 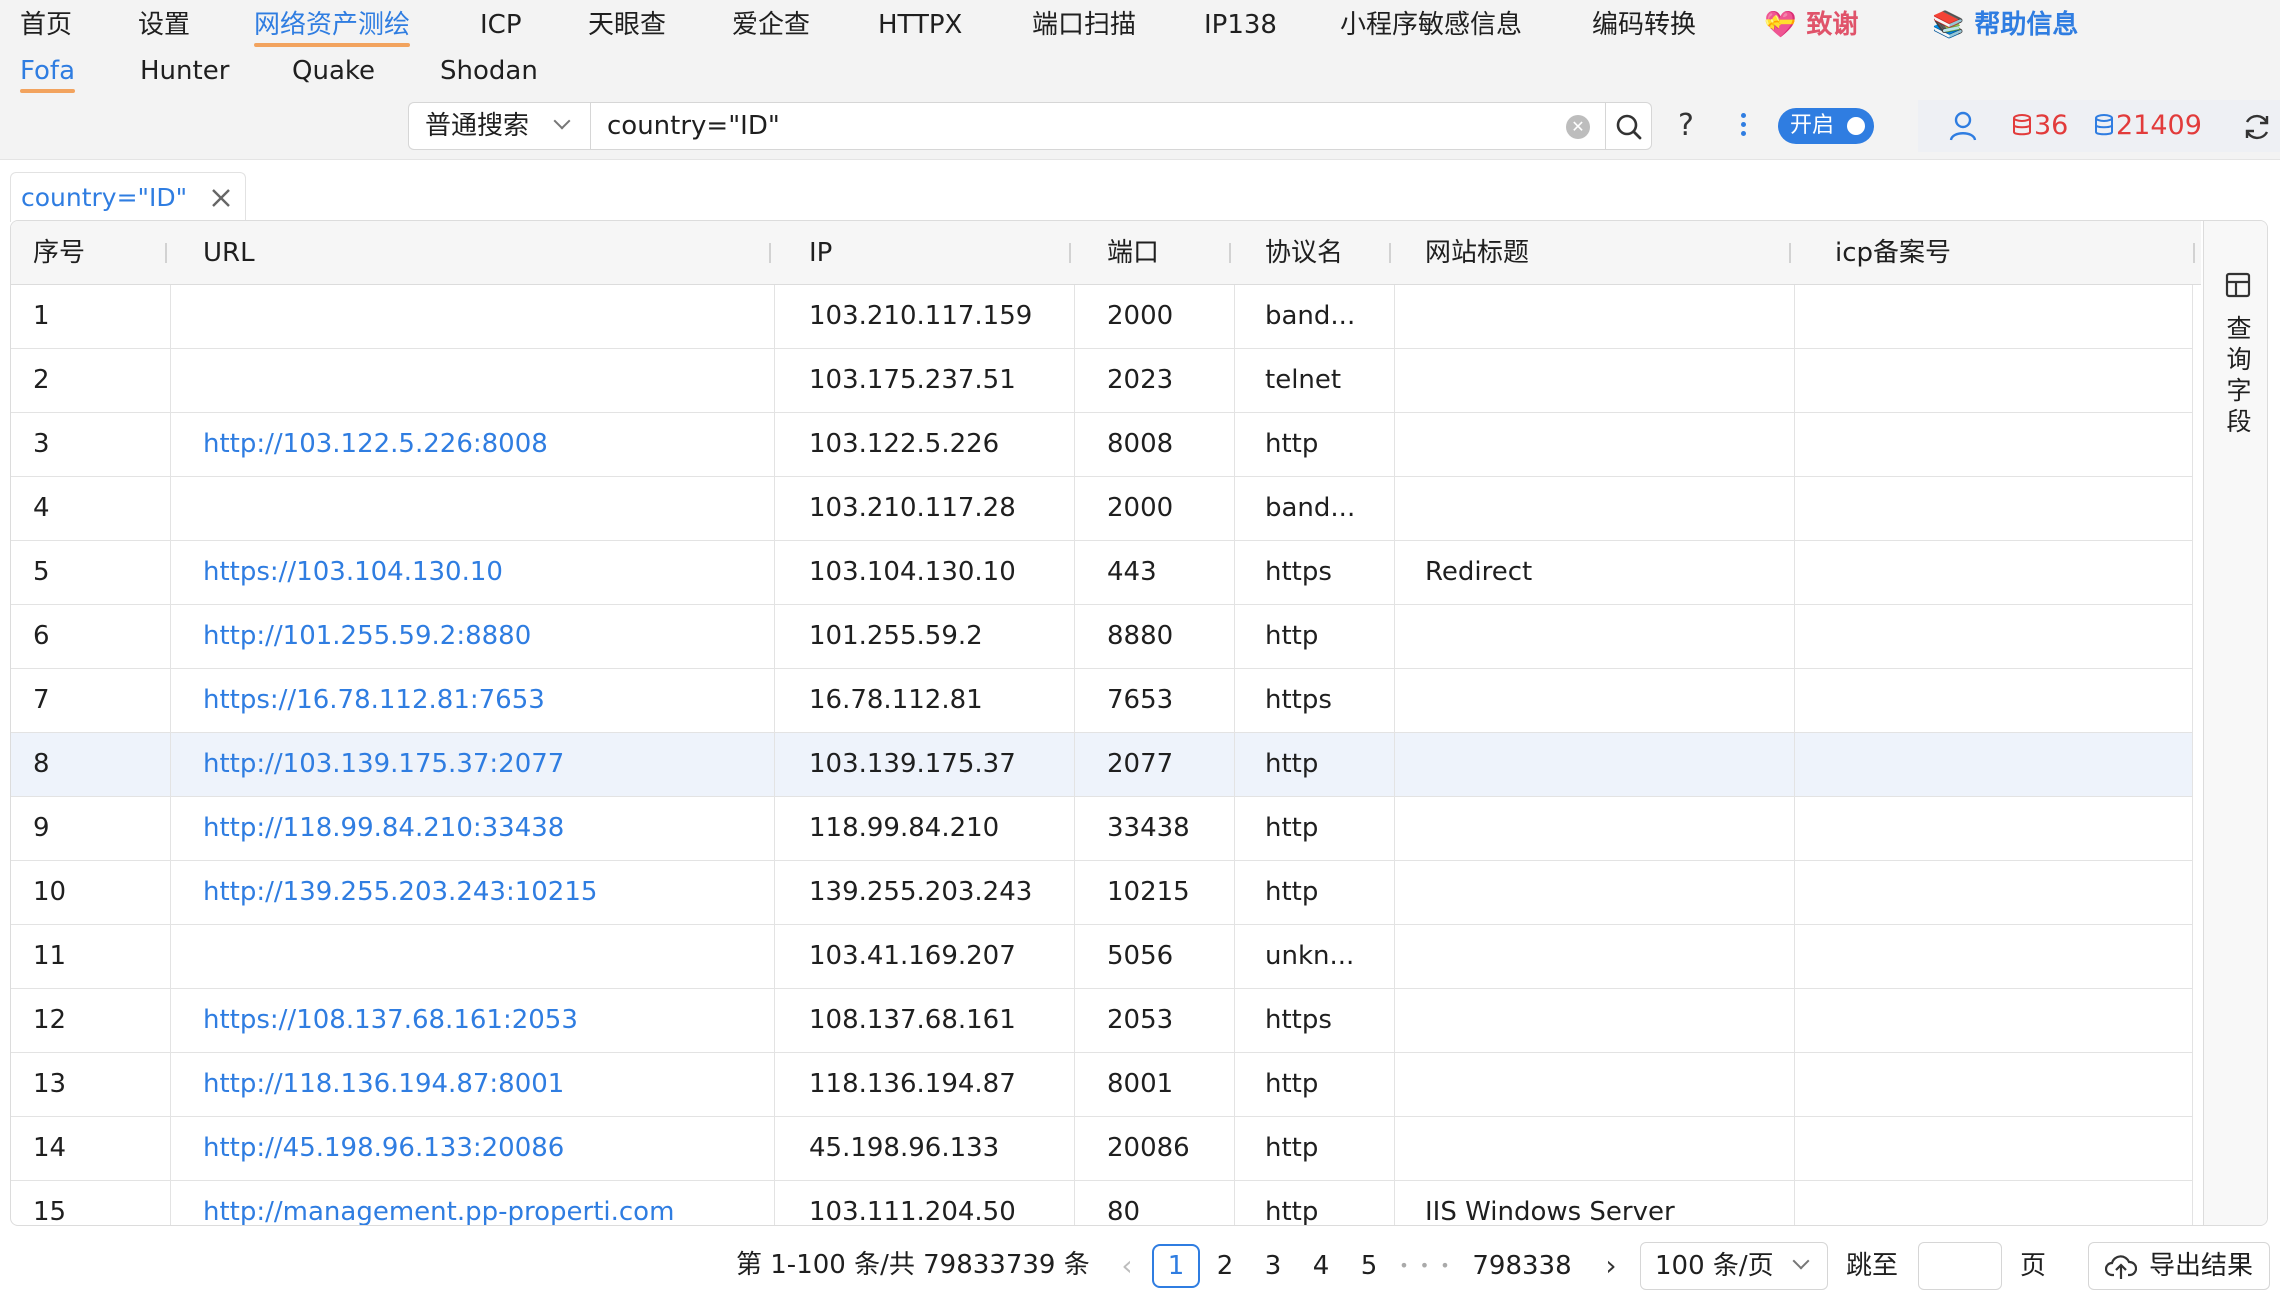 What do you see at coordinates (1686, 126) in the screenshot?
I see `help-question-icon: ?` at bounding box center [1686, 126].